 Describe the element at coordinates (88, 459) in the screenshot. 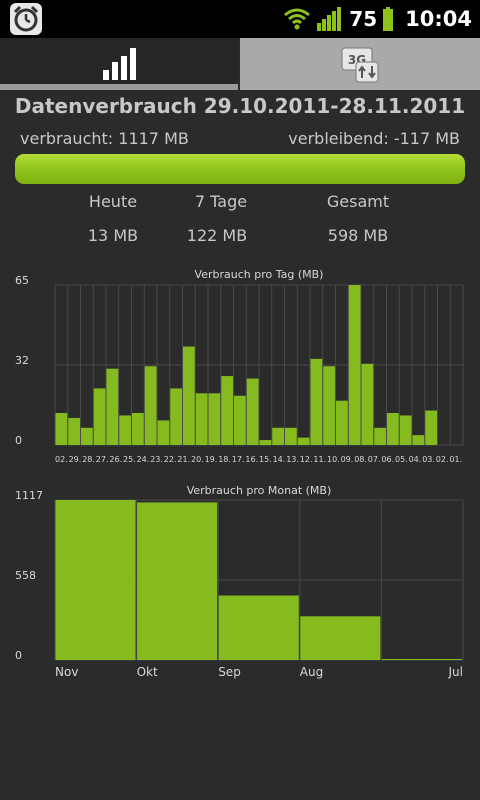

I see `daily-x-tick-label: 28.` at that location.